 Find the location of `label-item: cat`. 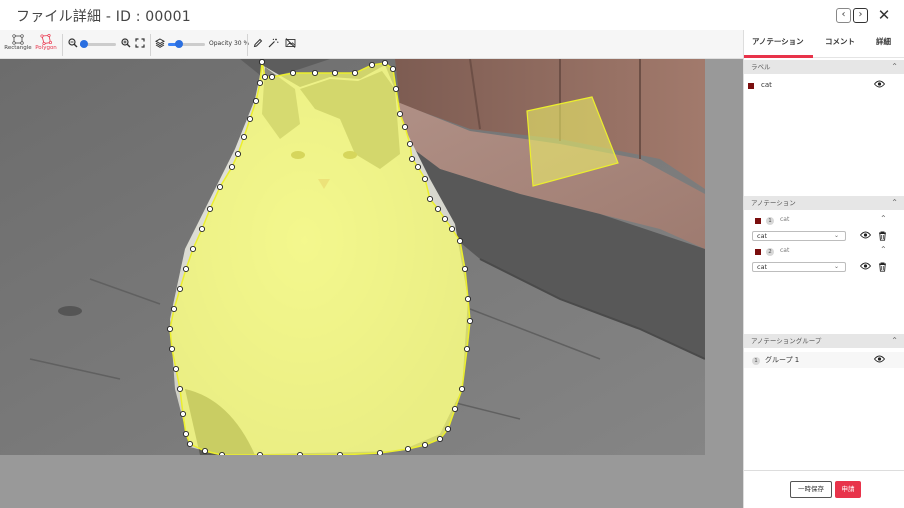

label-item: cat is located at coordinates (824, 86).